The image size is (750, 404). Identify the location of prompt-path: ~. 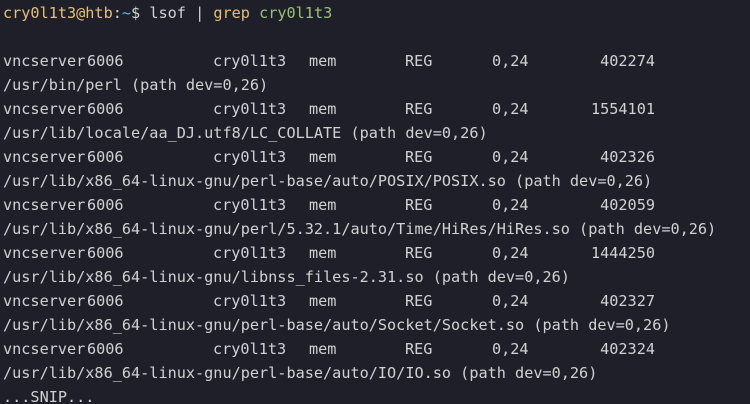
(126, 13).